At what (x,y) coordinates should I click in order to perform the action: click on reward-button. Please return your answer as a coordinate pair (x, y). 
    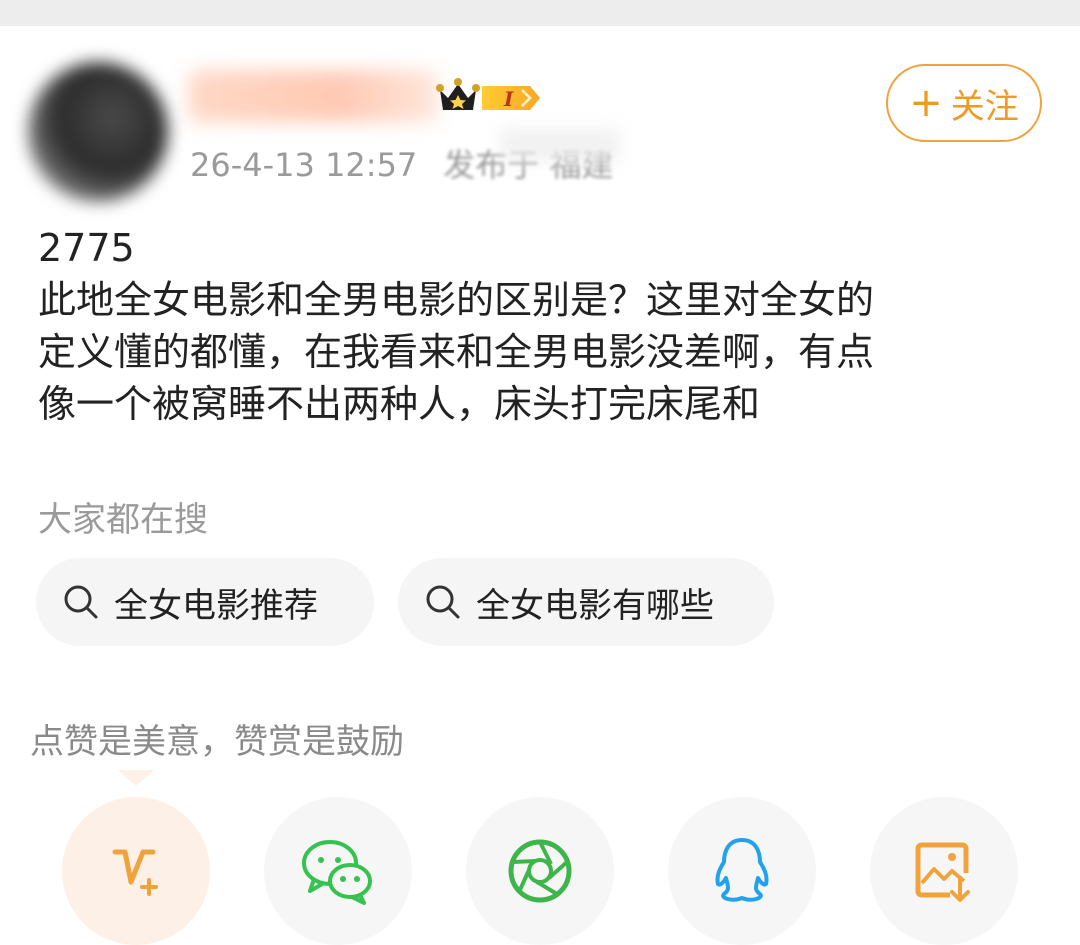
    Looking at the image, I should click on (136, 871).